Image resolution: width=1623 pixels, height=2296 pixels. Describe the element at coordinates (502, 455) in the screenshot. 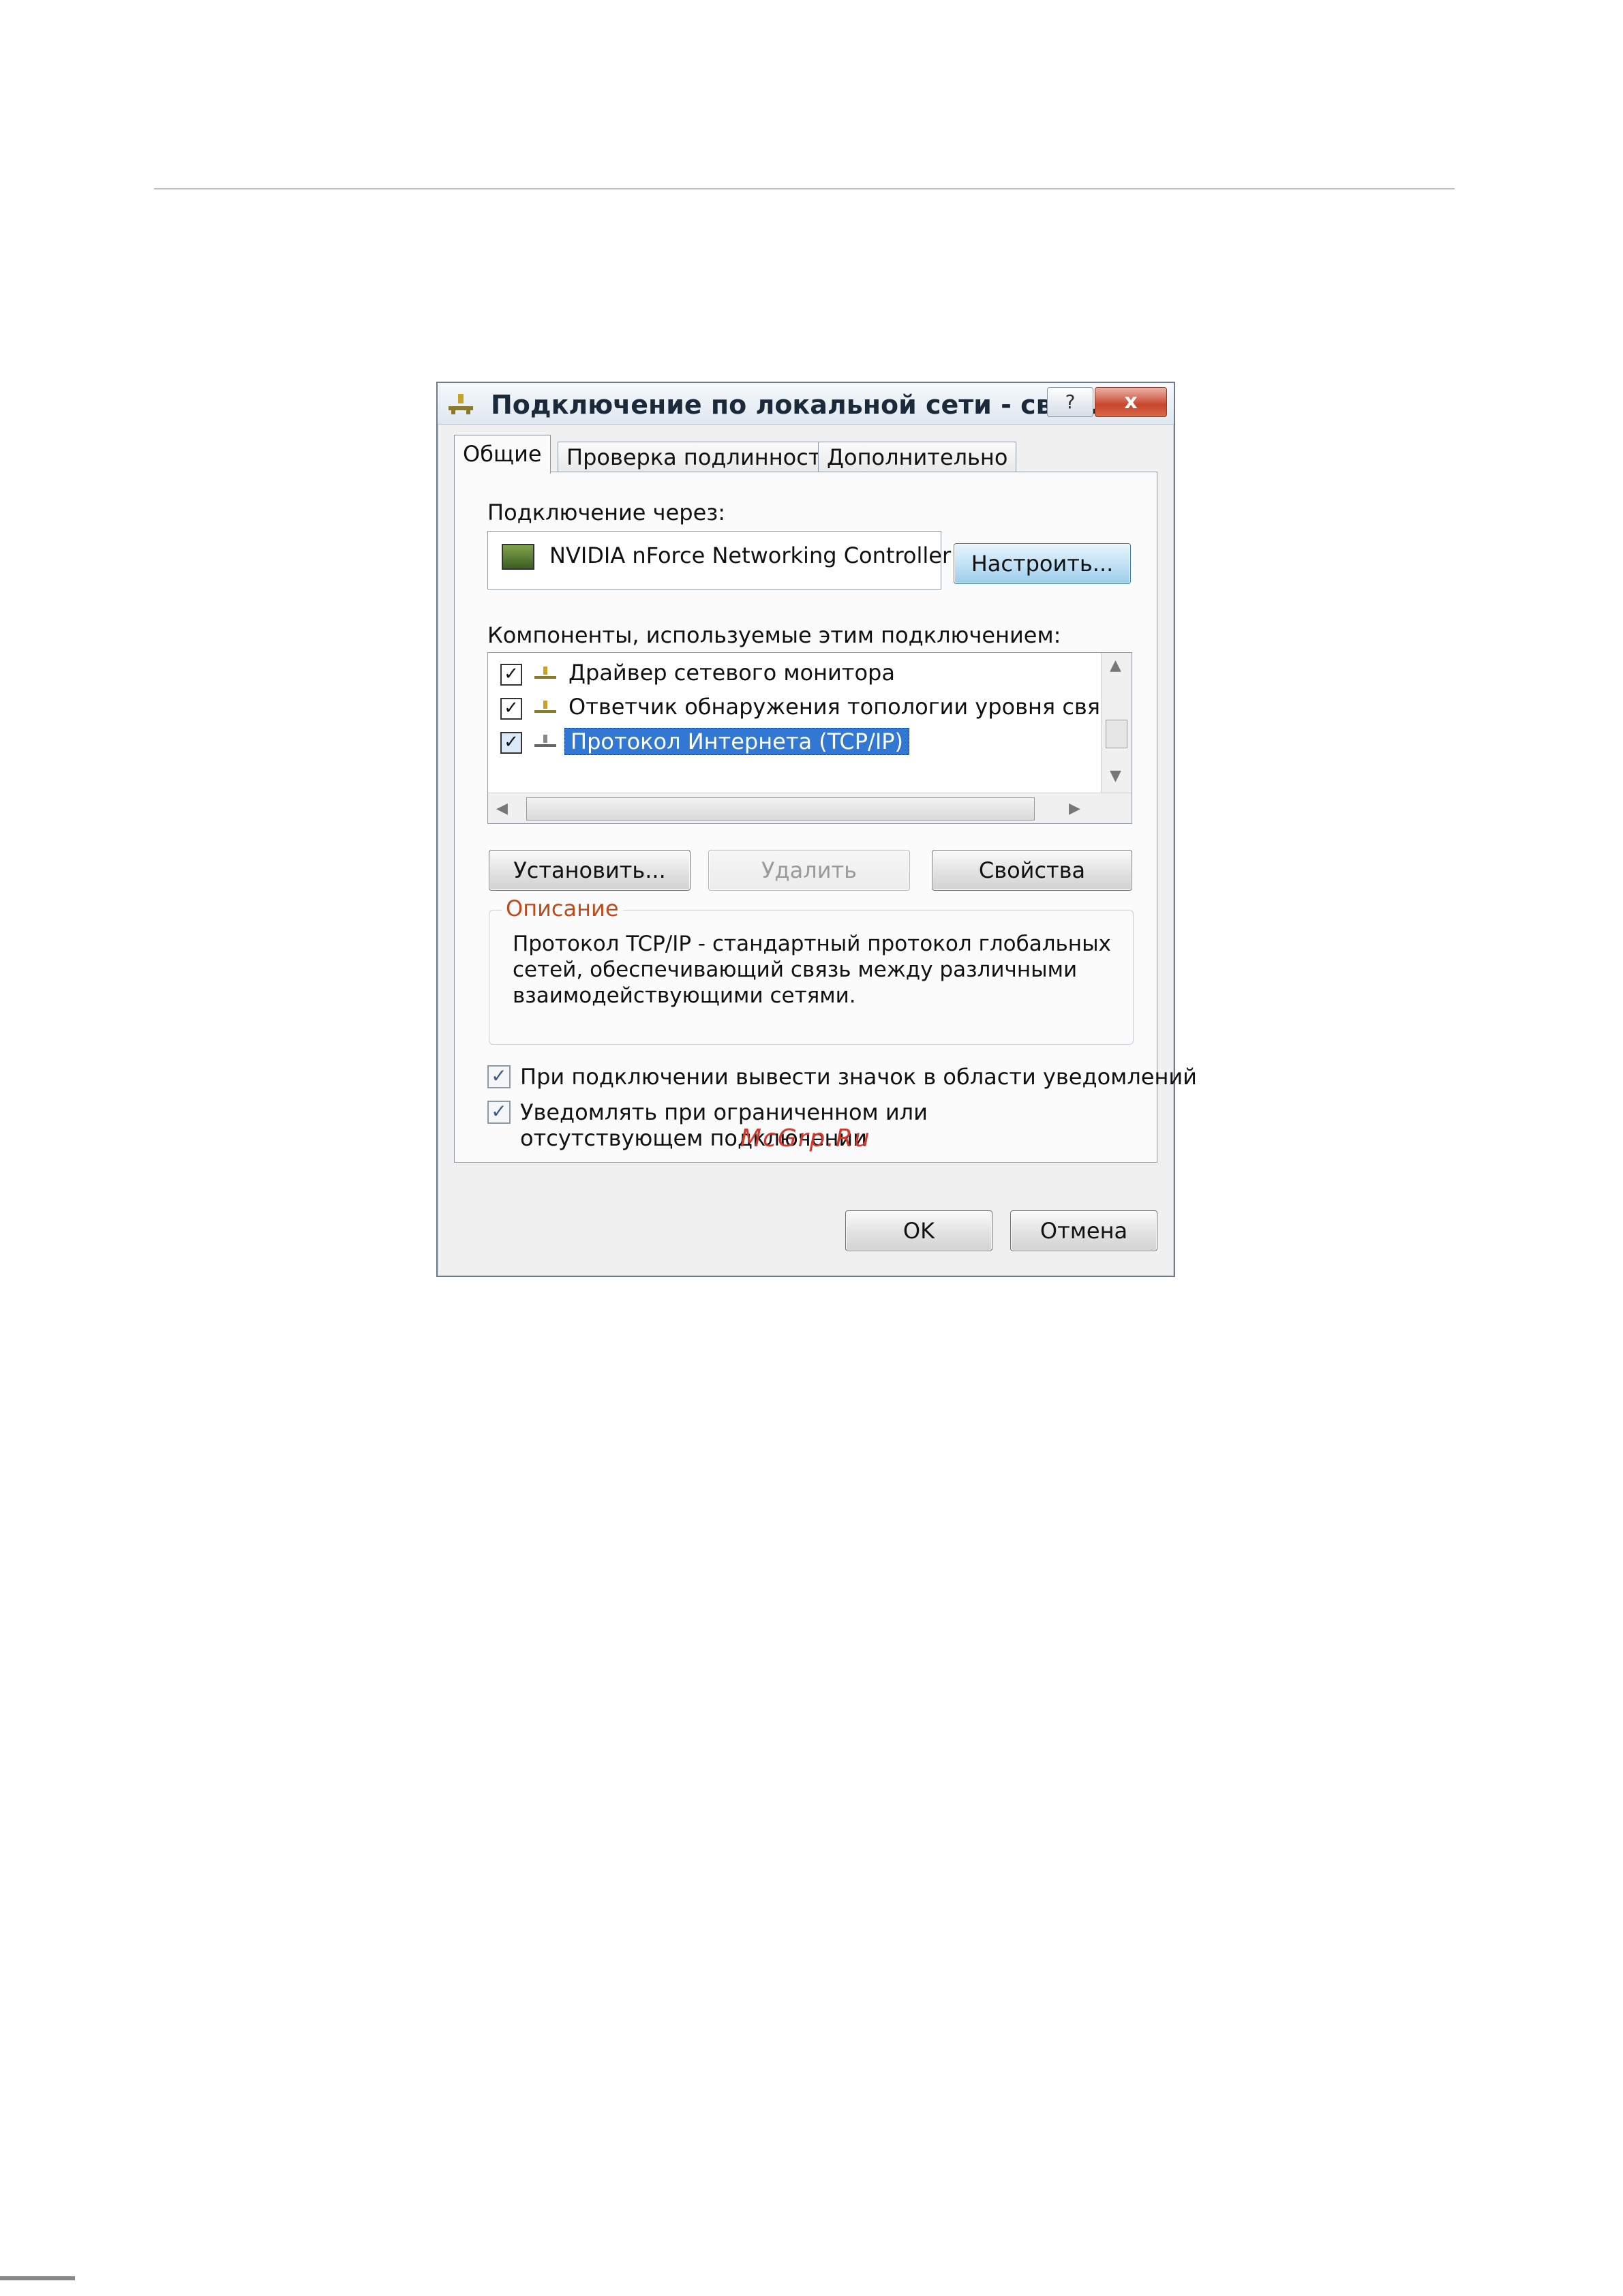

I see `tab-general: Общие` at that location.